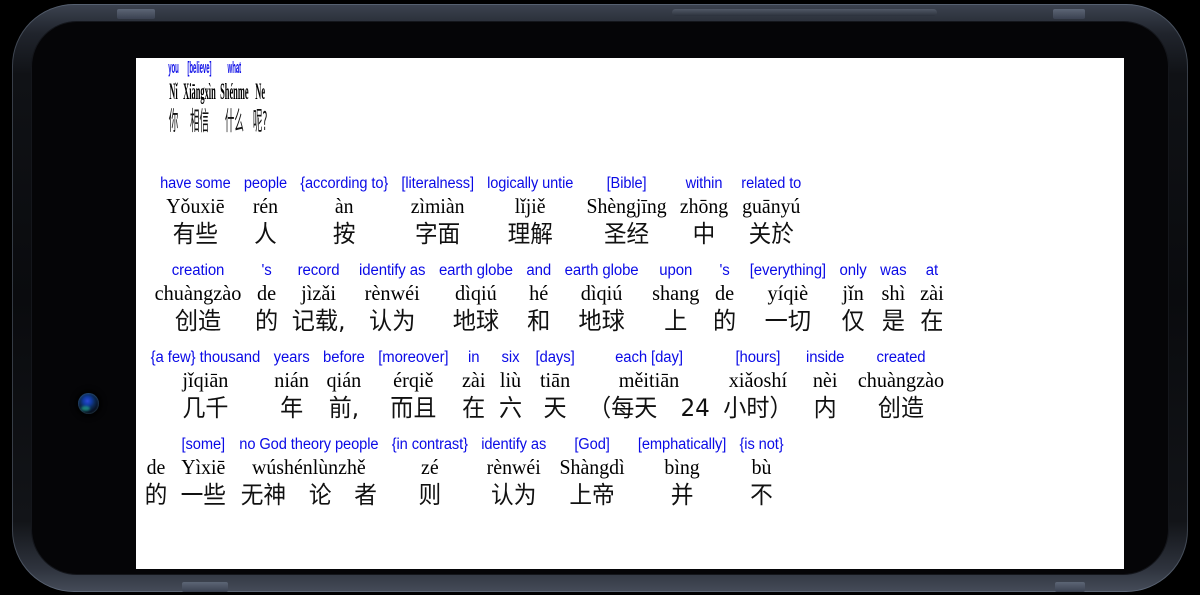  Describe the element at coordinates (205, 408) in the screenshot. I see `chinese-characters: 几千` at that location.